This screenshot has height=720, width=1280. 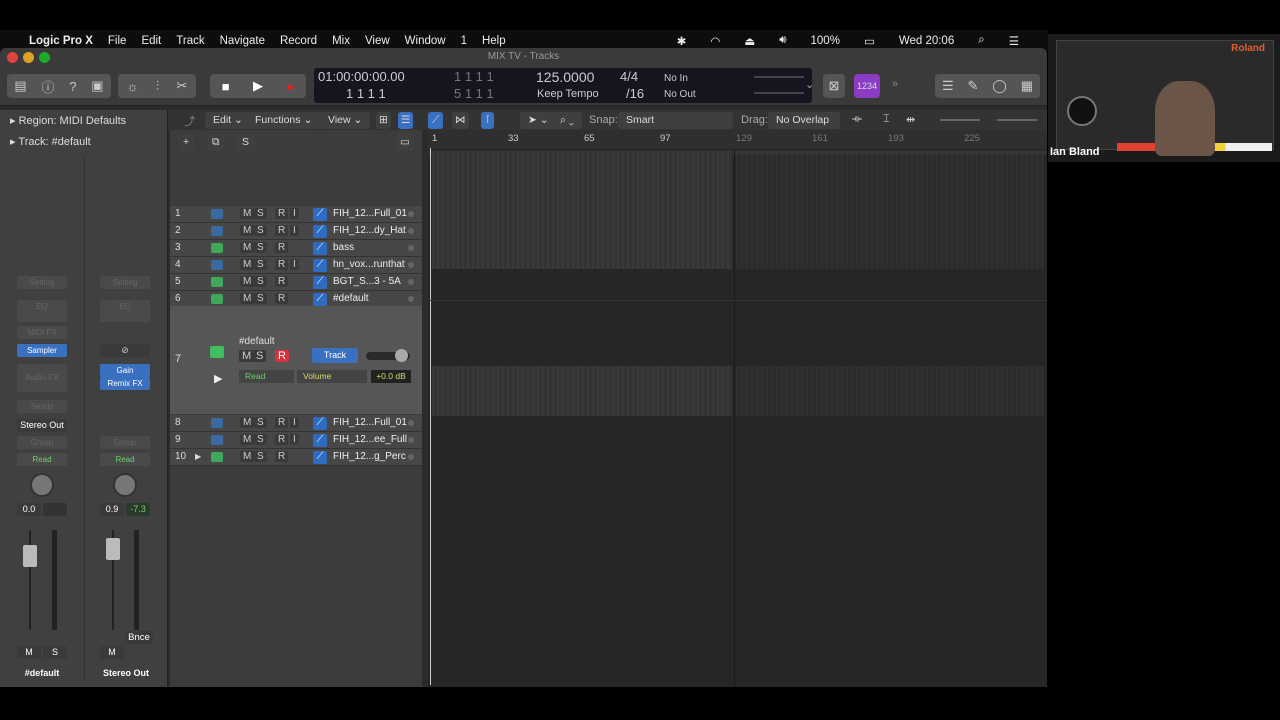 I want to click on output-slot: Stereo Out, so click(x=42, y=425).